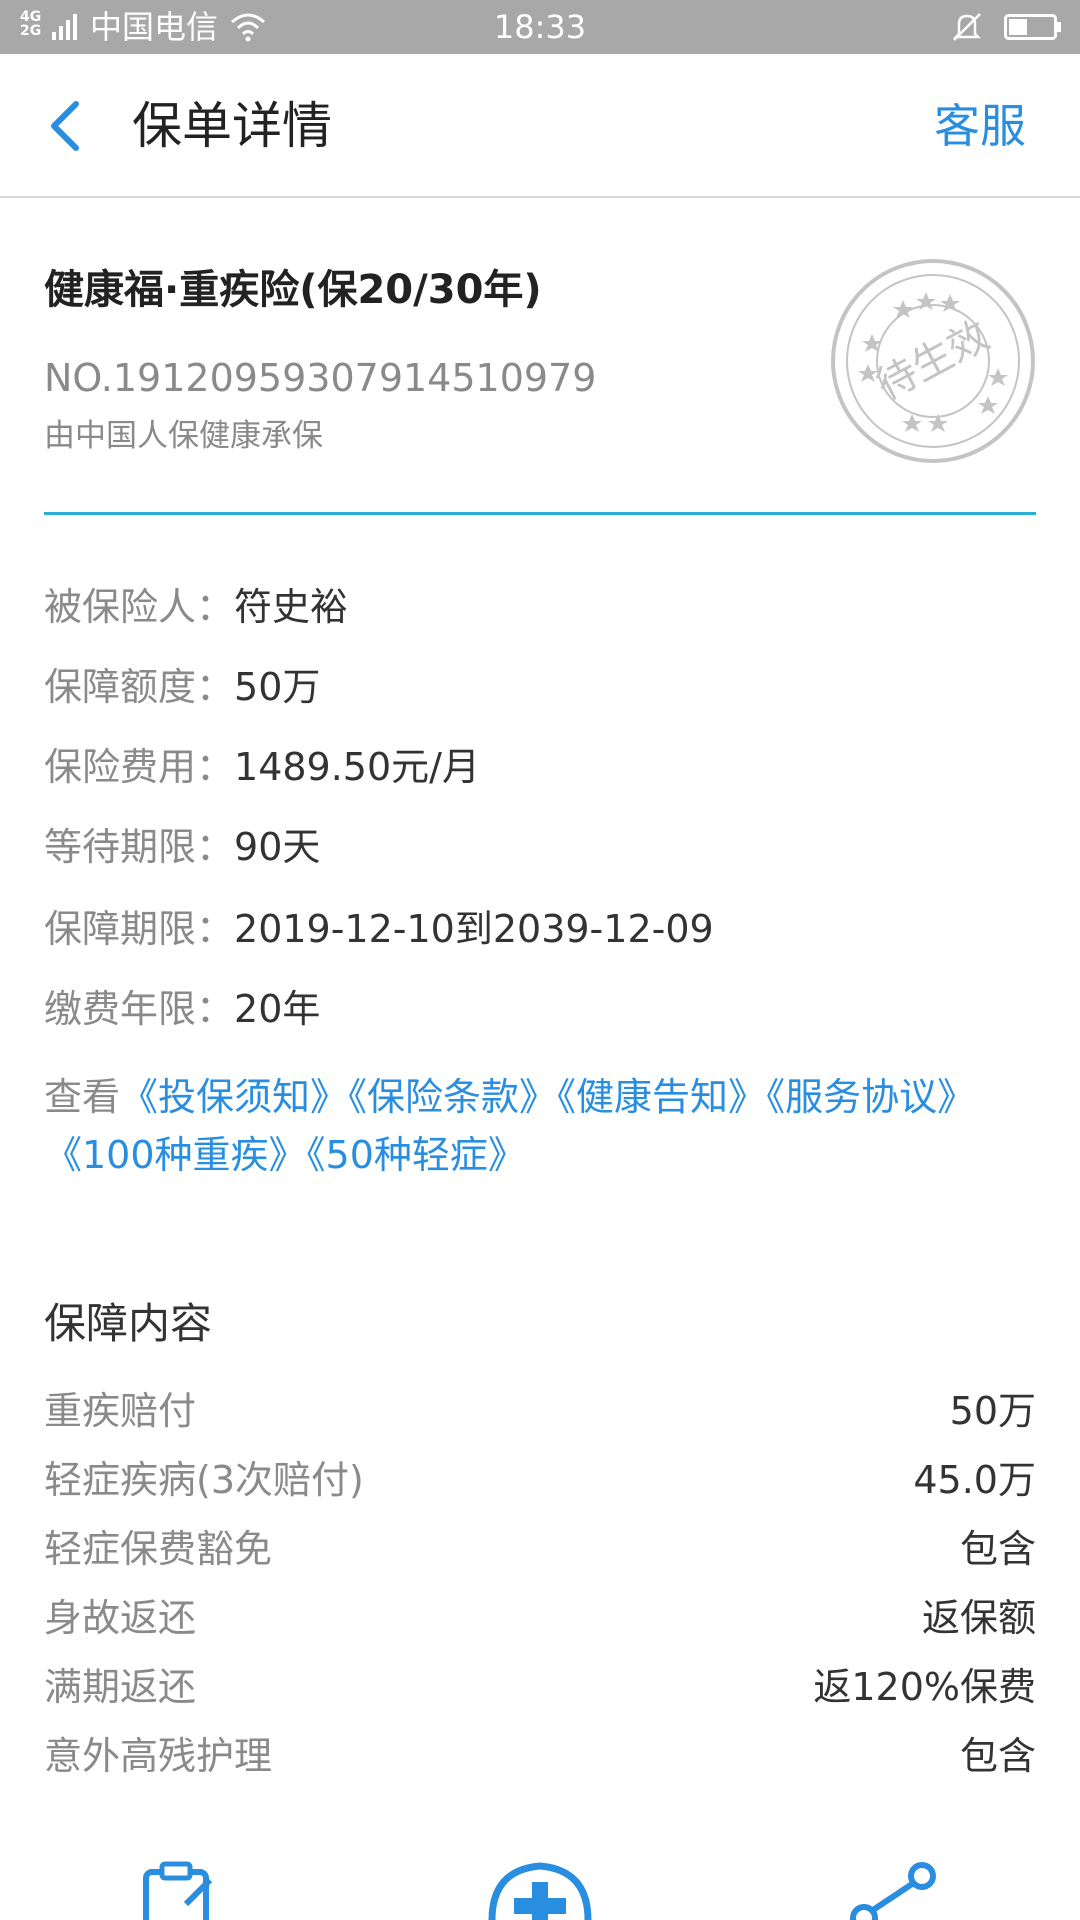 Image resolution: width=1080 pixels, height=1920 pixels. What do you see at coordinates (291, 607) in the screenshot?
I see `info-value: 符史裕` at bounding box center [291, 607].